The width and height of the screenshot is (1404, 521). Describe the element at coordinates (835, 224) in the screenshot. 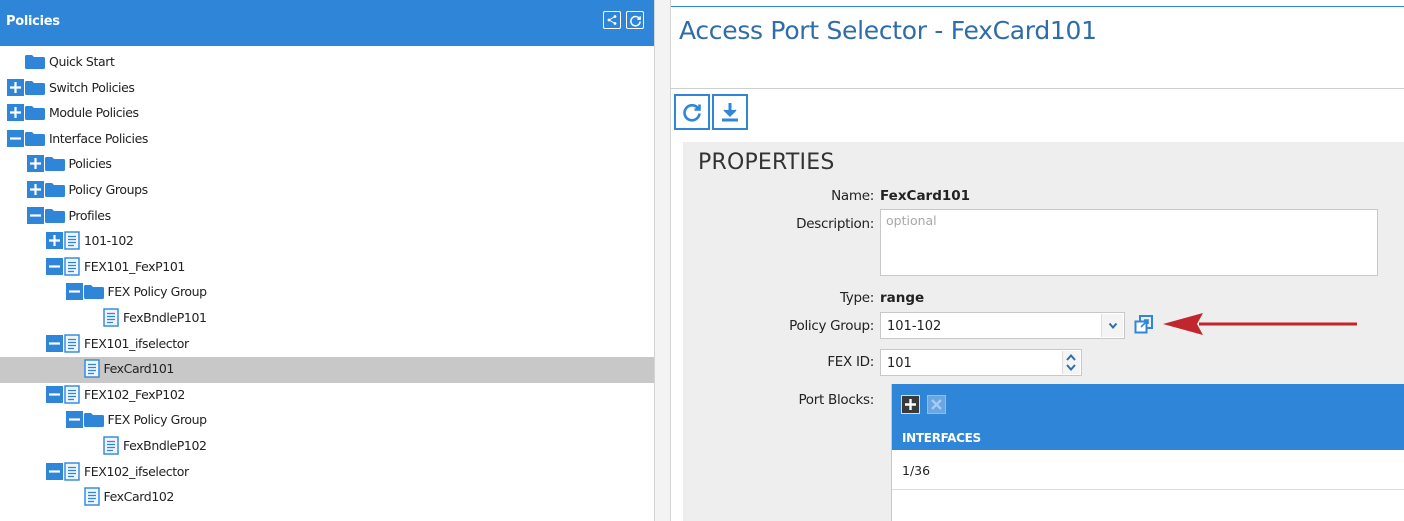

I see `description-label: Description:` at that location.